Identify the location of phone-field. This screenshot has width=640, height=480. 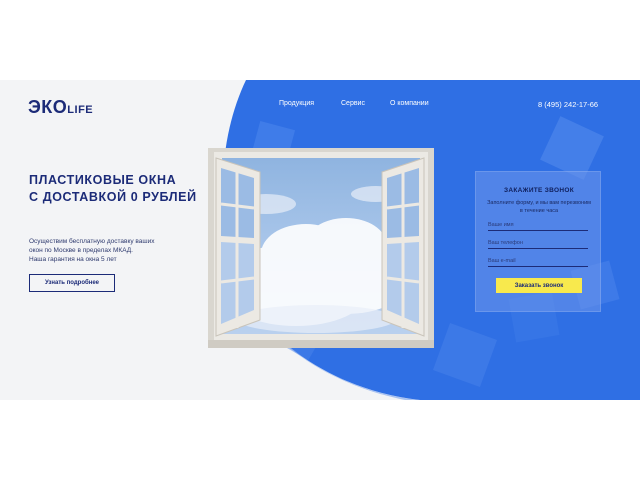
(538, 243).